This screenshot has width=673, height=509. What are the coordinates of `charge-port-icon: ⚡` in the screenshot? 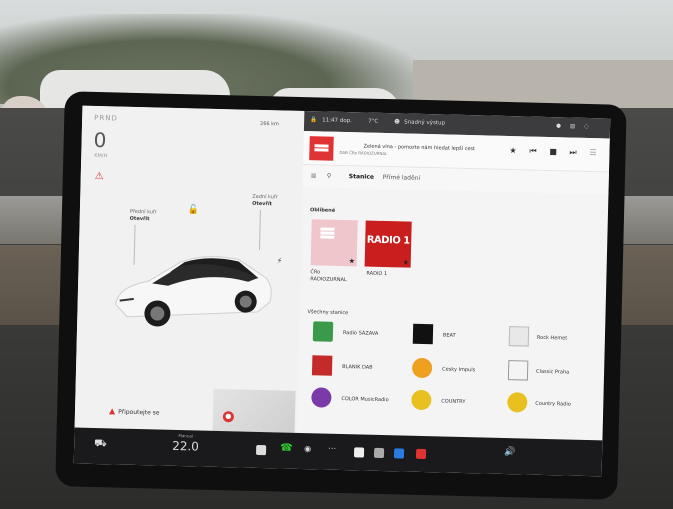 It's located at (280, 260).